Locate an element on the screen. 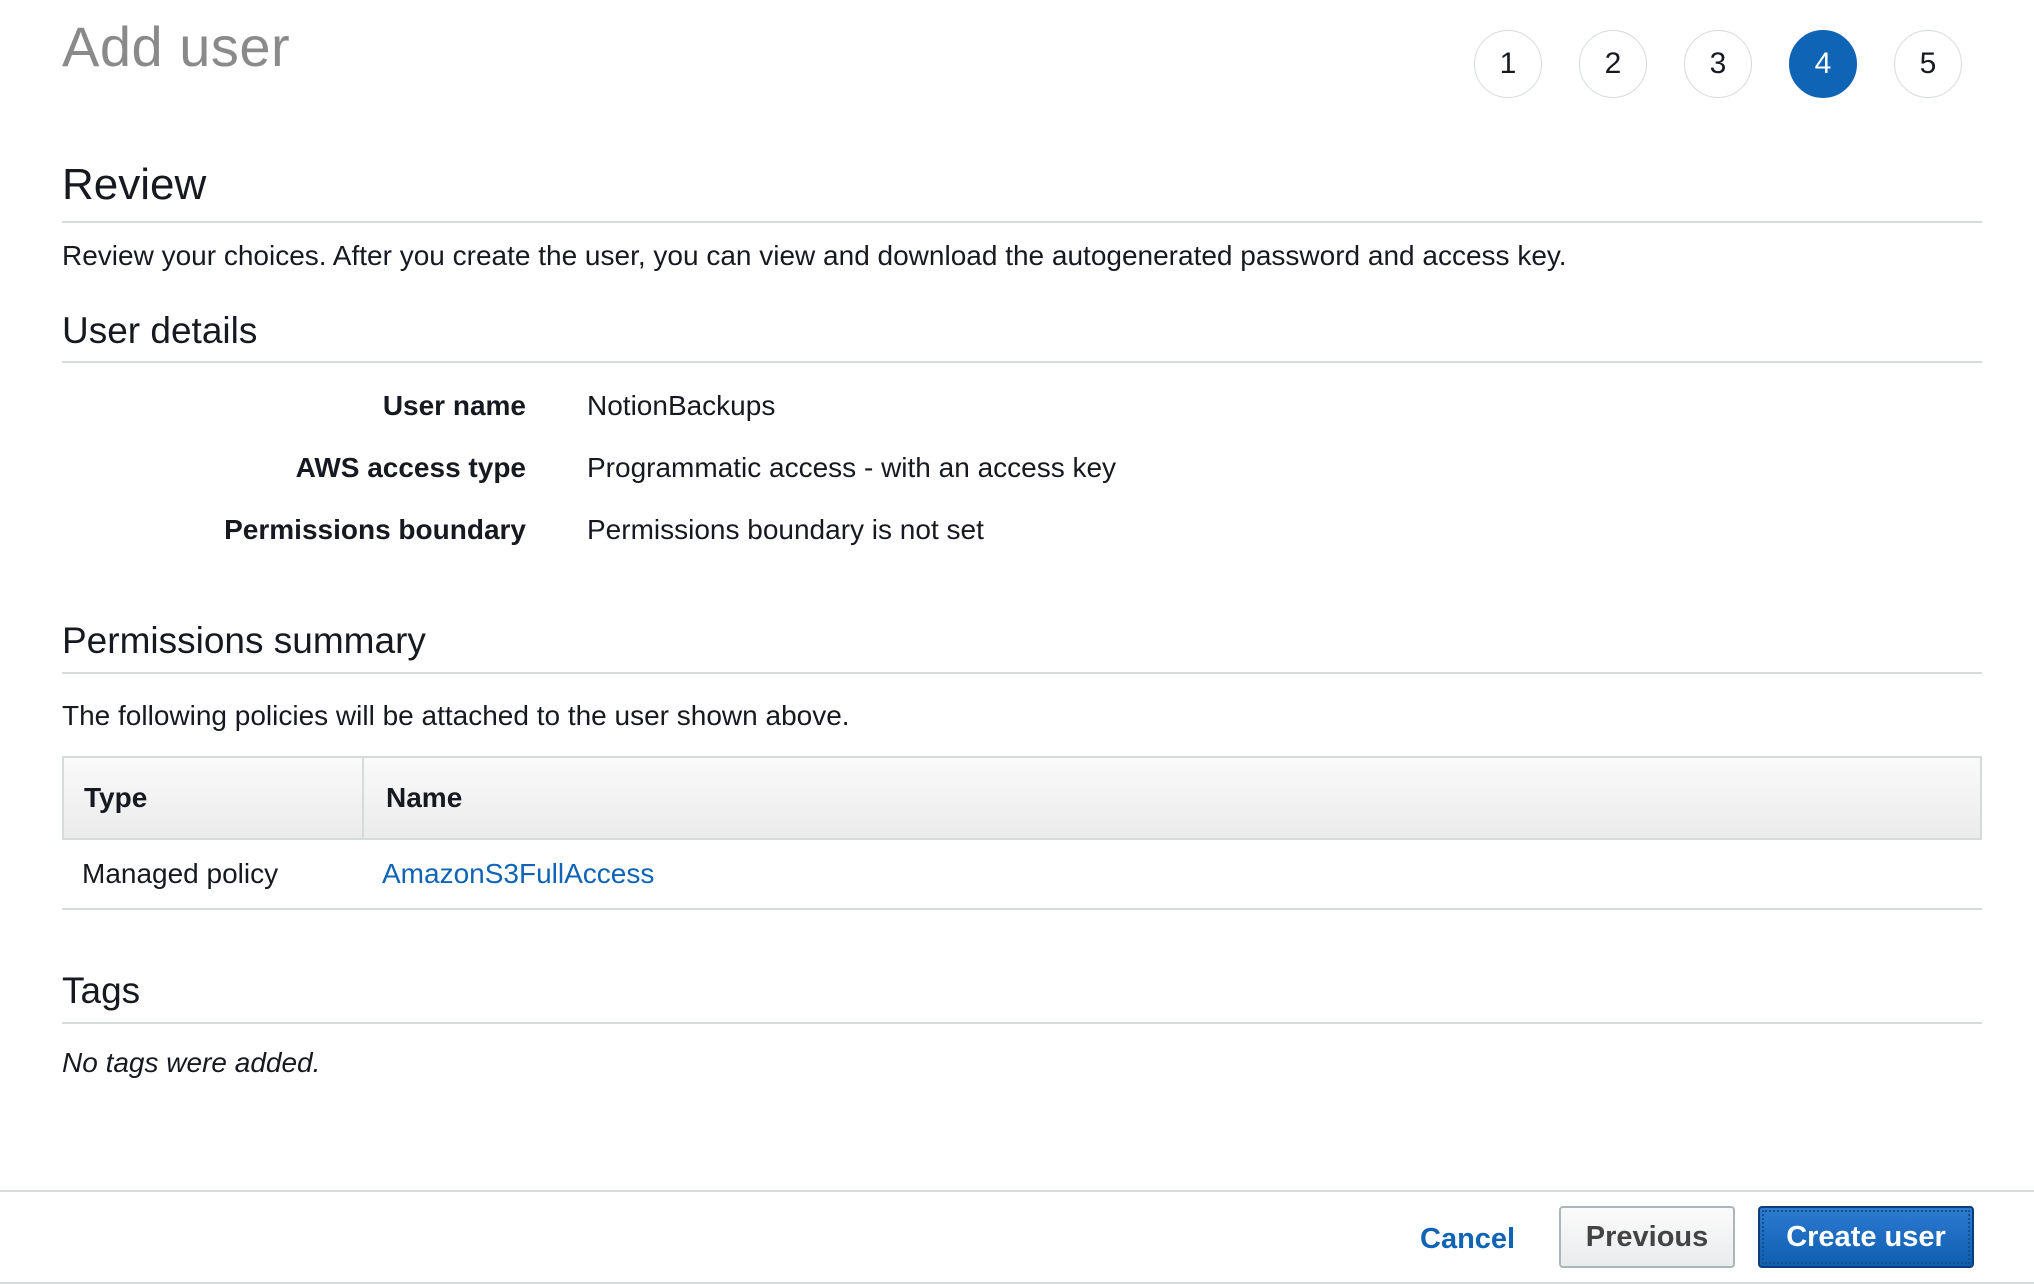  step-5: 5 is located at coordinates (1928, 64).